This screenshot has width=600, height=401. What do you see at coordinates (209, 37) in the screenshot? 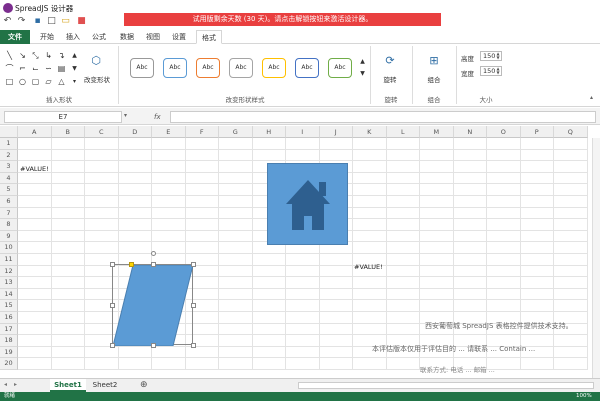
I see `tab-format: 格式` at bounding box center [209, 37].